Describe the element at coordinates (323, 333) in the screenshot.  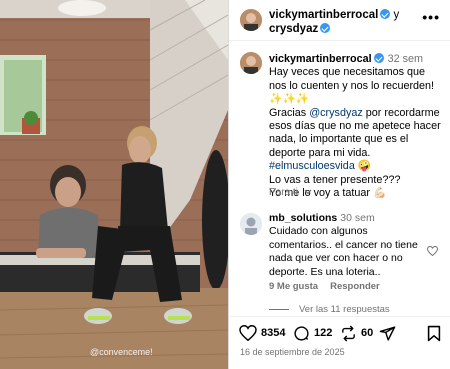
I see `comments-count: 122` at that location.